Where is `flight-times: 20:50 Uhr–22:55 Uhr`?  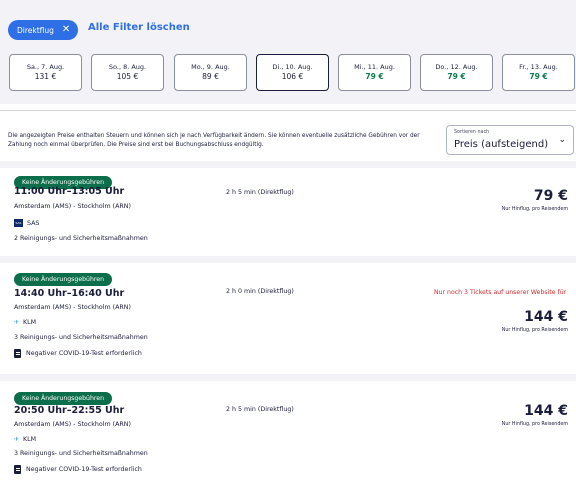
flight-times: 20:50 Uhr–22:55 Uhr is located at coordinates (69, 410).